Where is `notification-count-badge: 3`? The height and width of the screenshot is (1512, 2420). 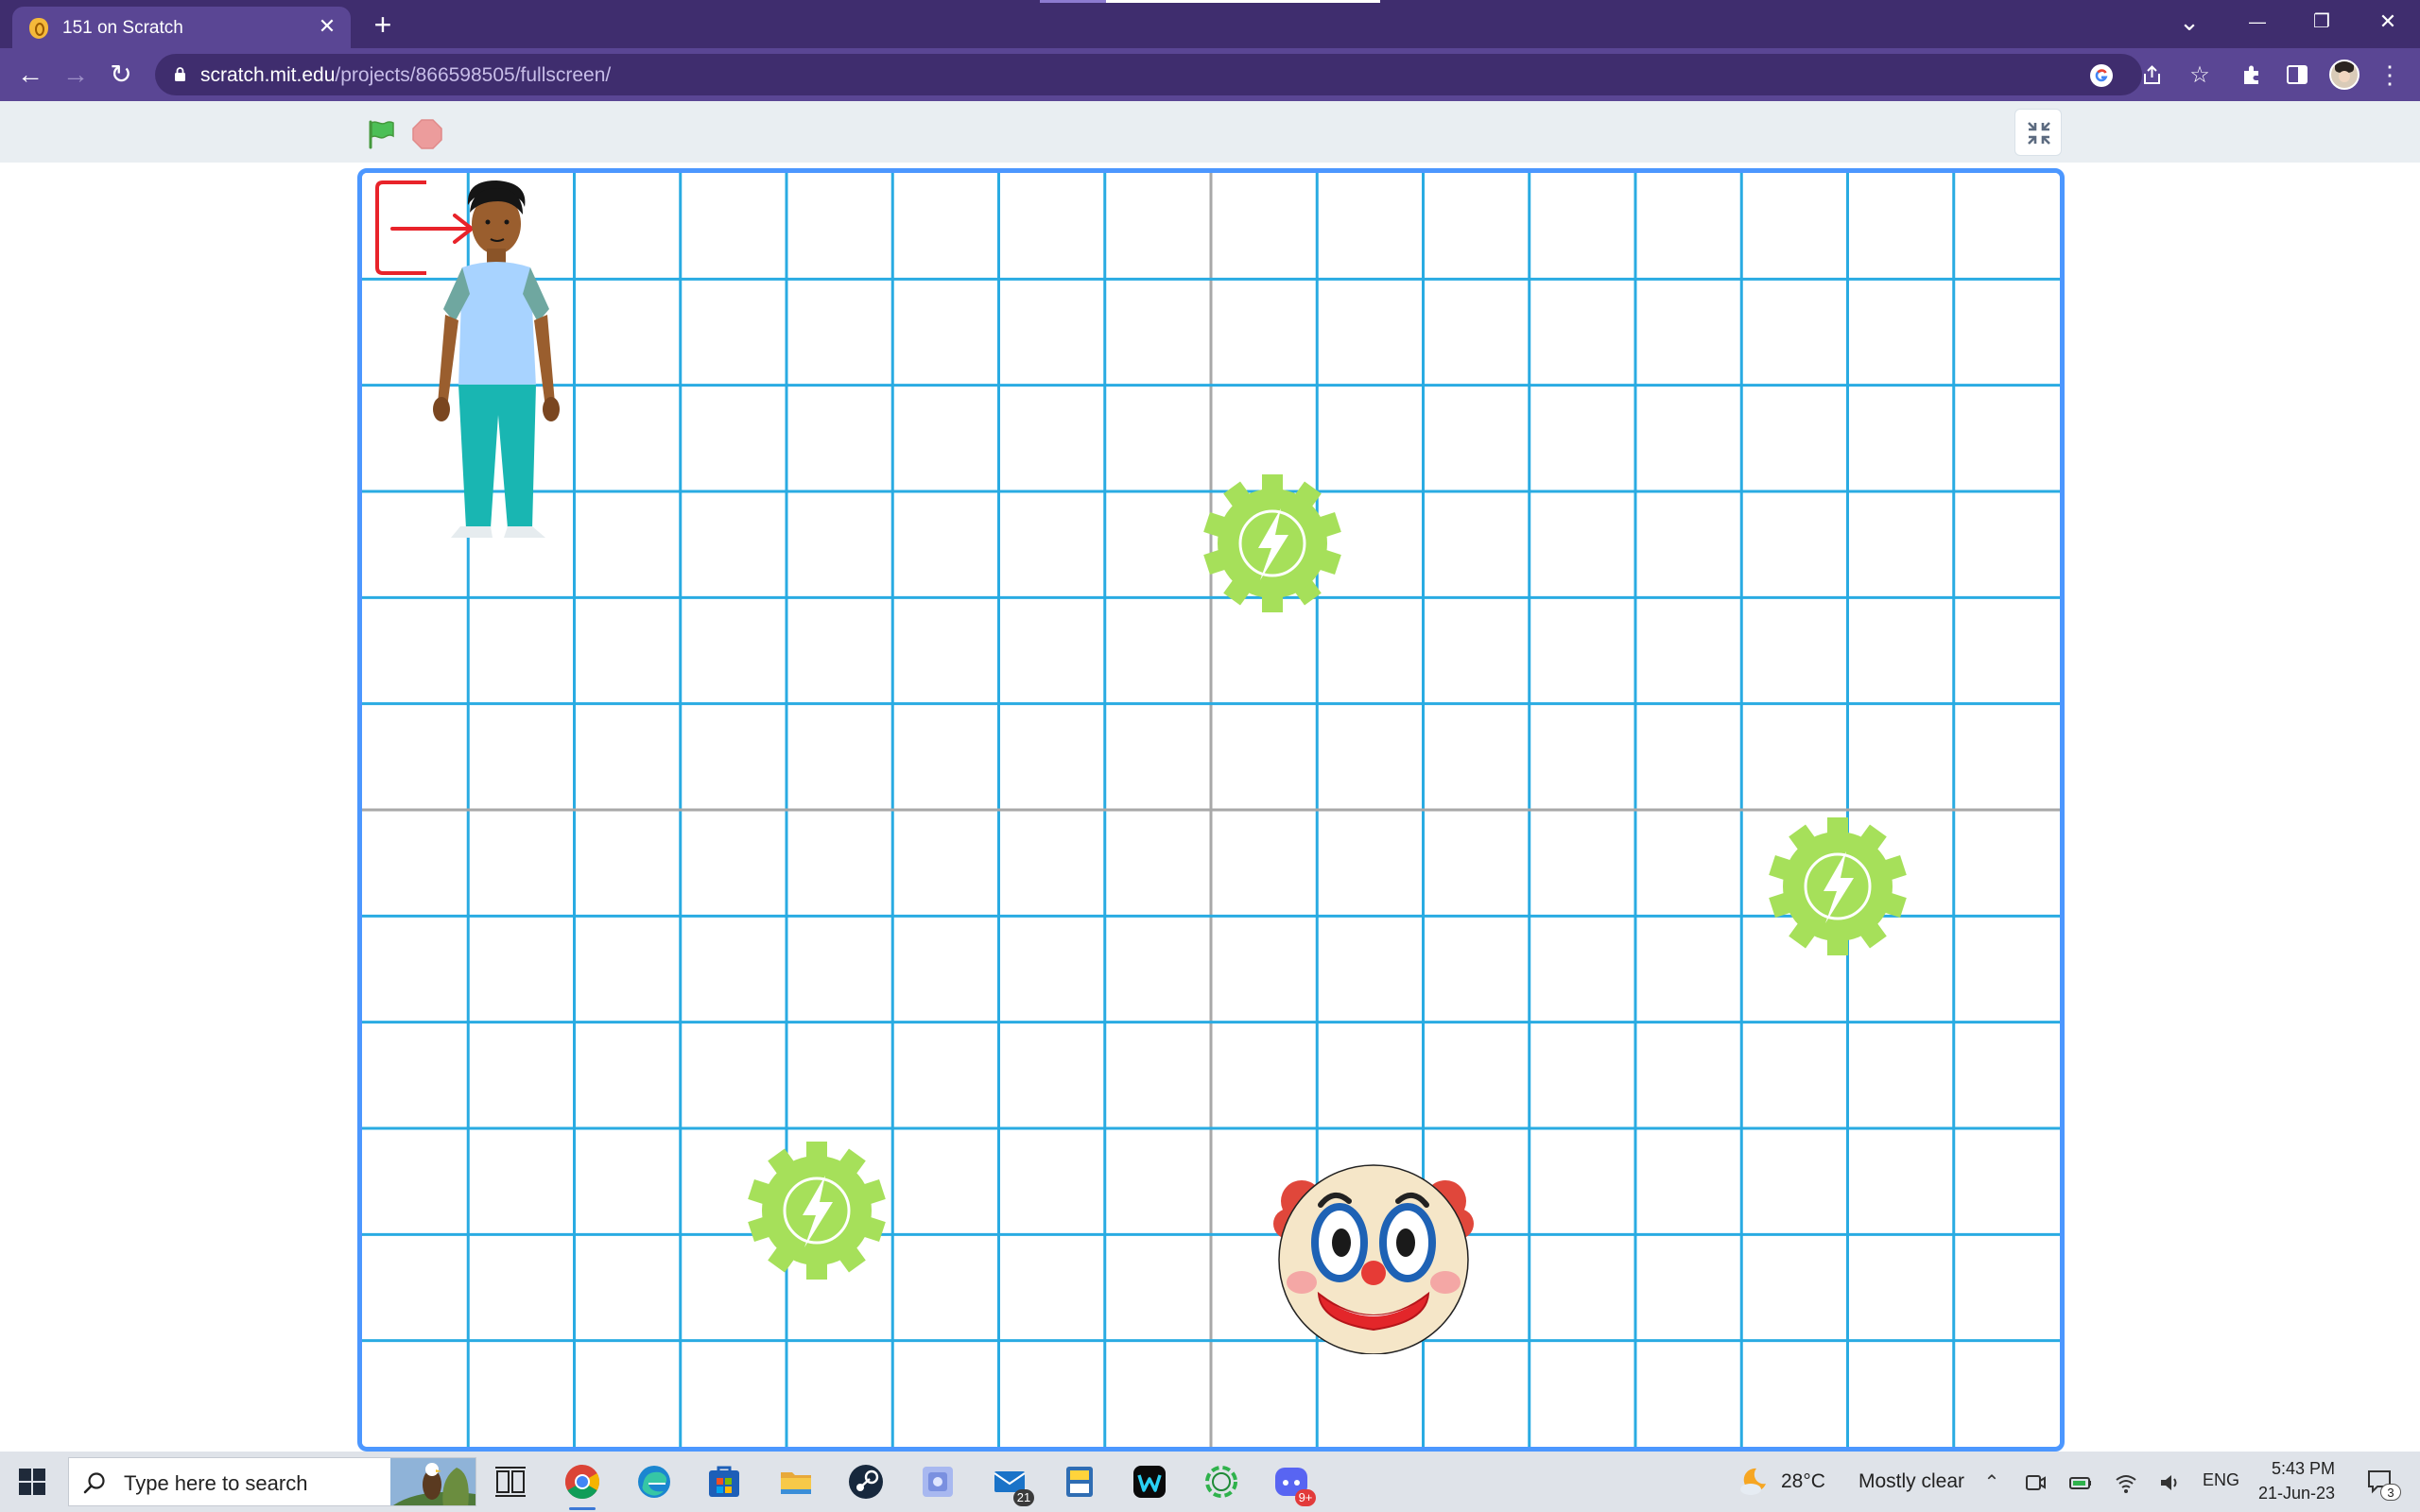 notification-count-badge: 3 is located at coordinates (2390, 1492).